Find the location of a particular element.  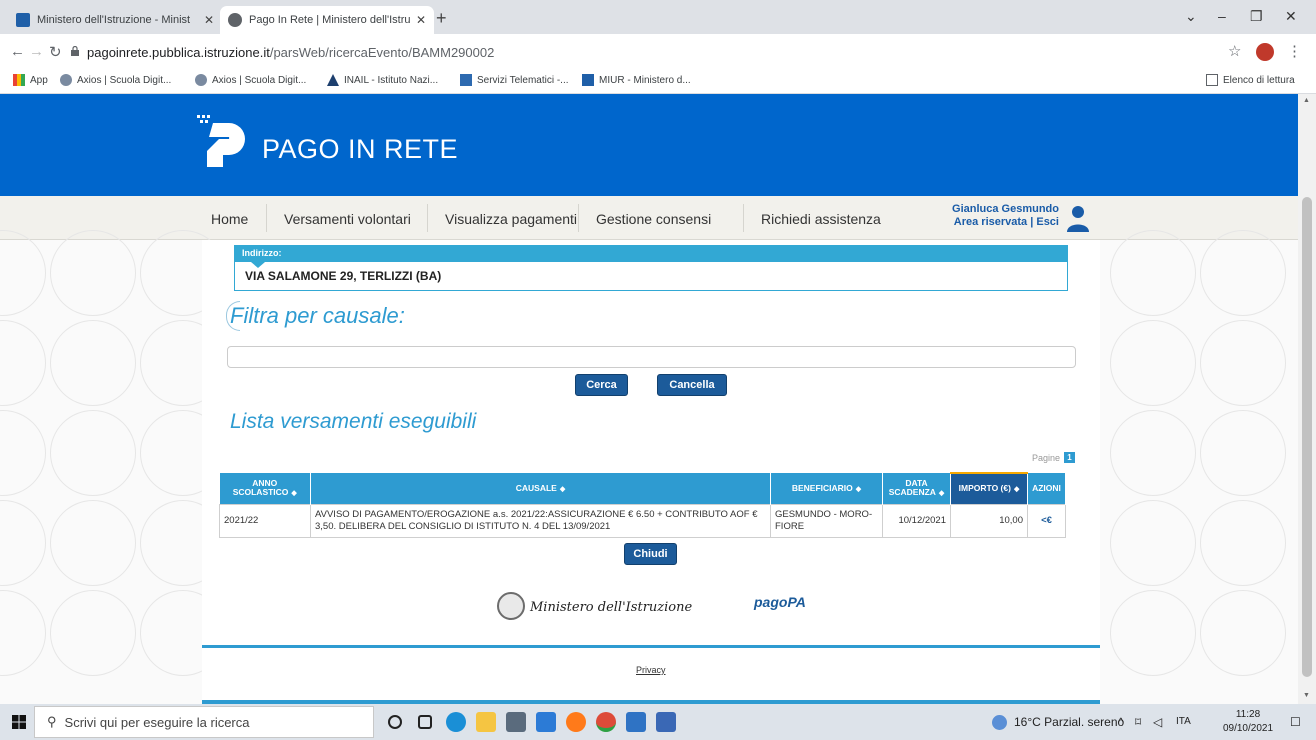

col-importo: IMPORTO (€) ◆ is located at coordinates (989, 488).